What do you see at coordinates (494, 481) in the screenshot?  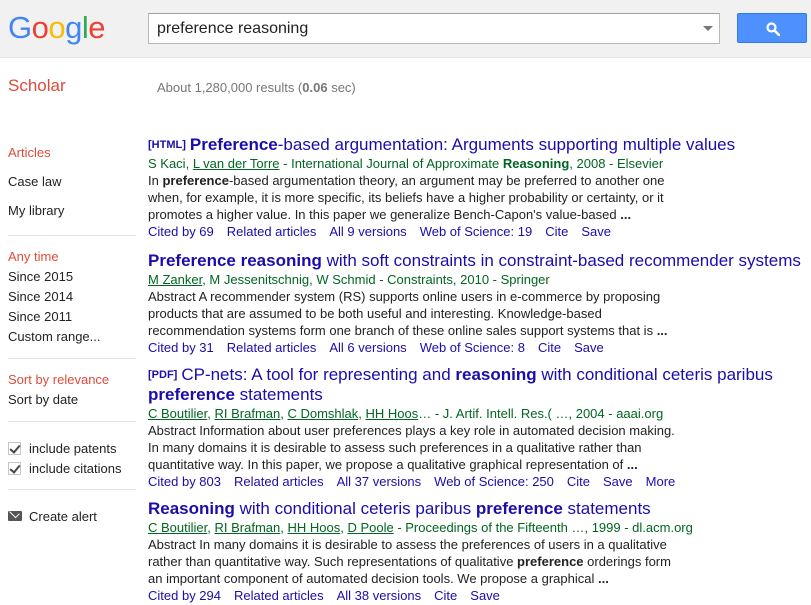 I see `result-action-link: Web of Science: 250` at bounding box center [494, 481].